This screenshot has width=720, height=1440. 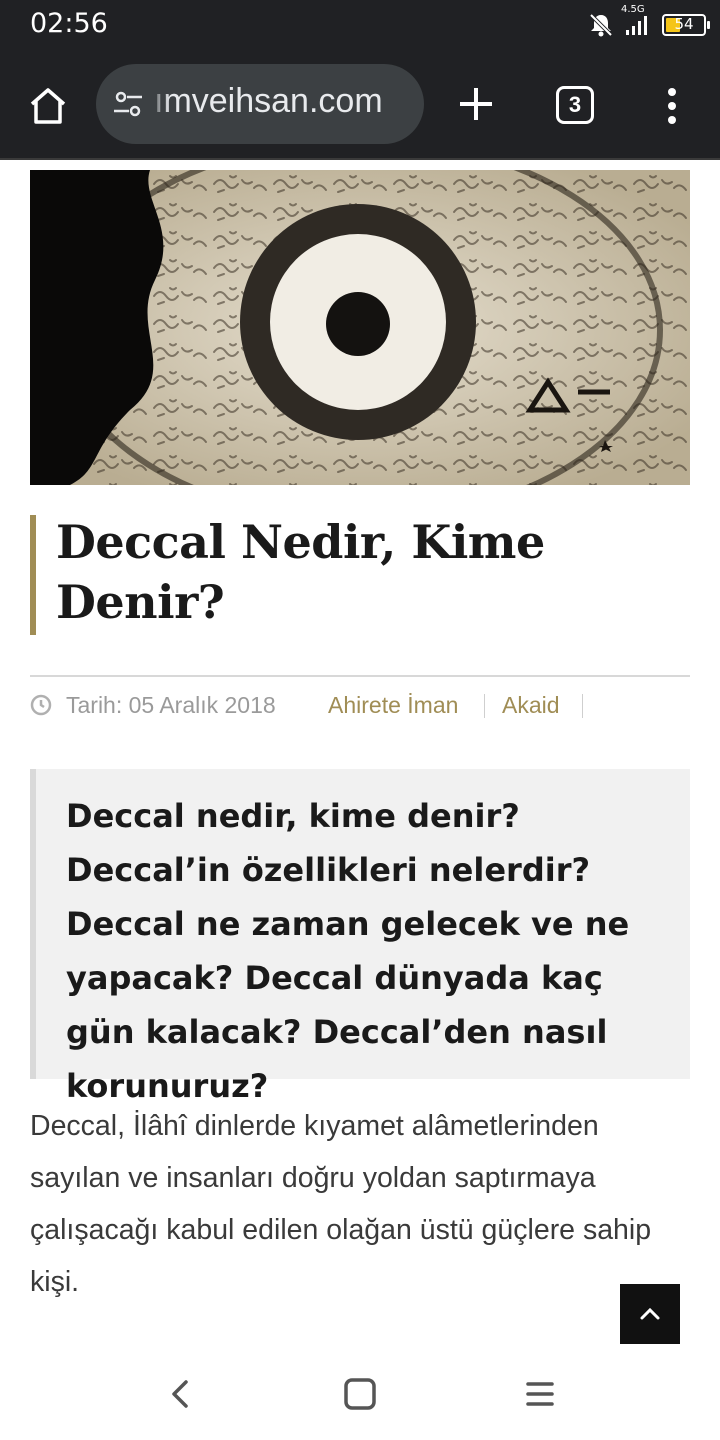 I want to click on battery-percent: 54, so click(x=684, y=24).